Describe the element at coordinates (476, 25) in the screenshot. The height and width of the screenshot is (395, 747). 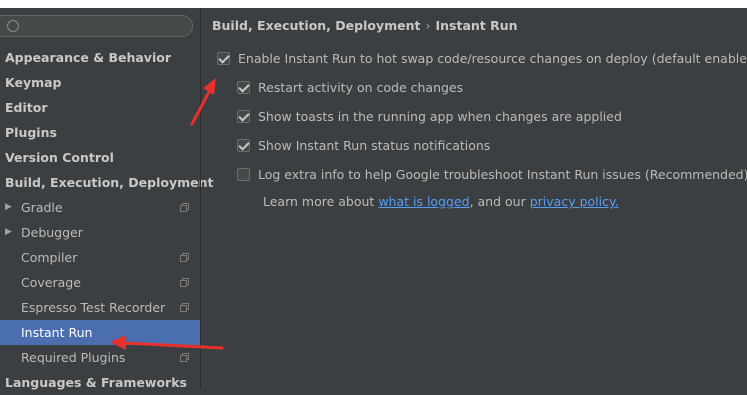
I see `breadcrumb-current: Instant Run` at that location.